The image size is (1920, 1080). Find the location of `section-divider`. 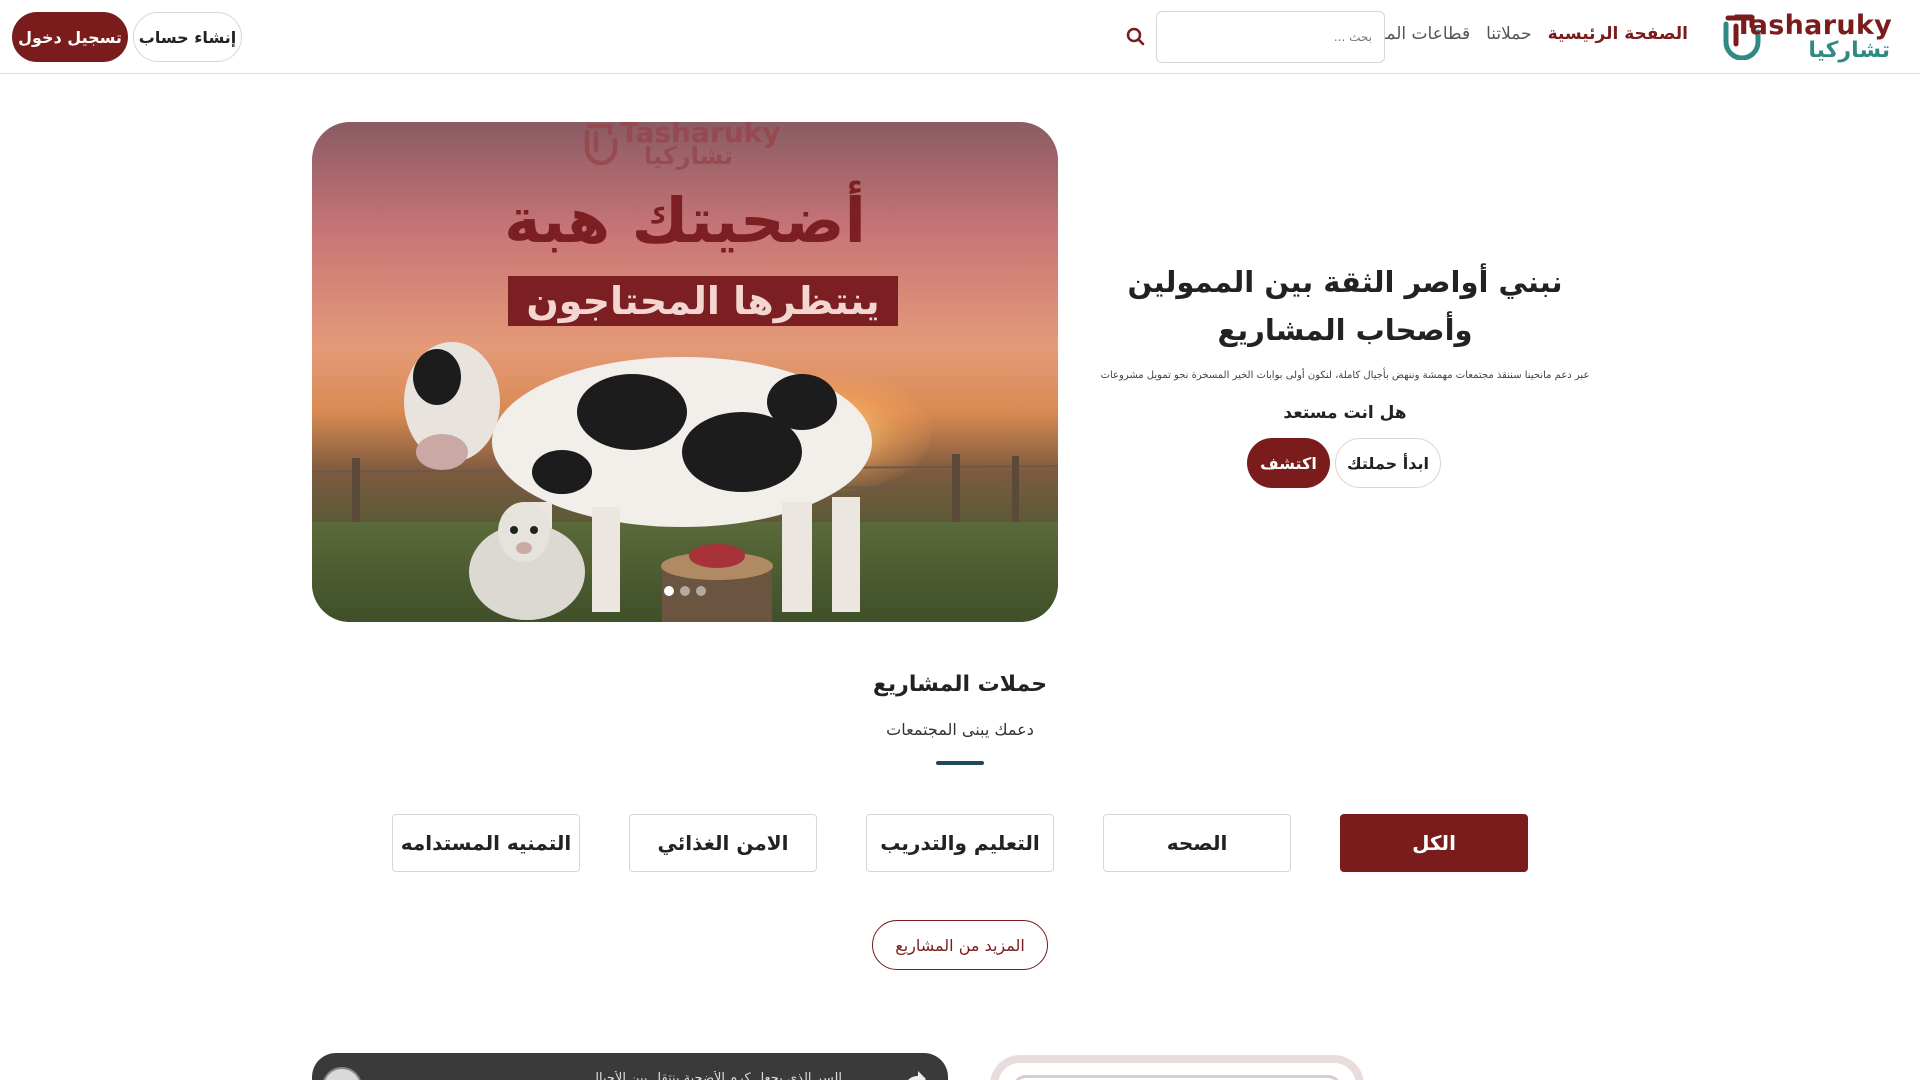

section-divider is located at coordinates (960, 763).